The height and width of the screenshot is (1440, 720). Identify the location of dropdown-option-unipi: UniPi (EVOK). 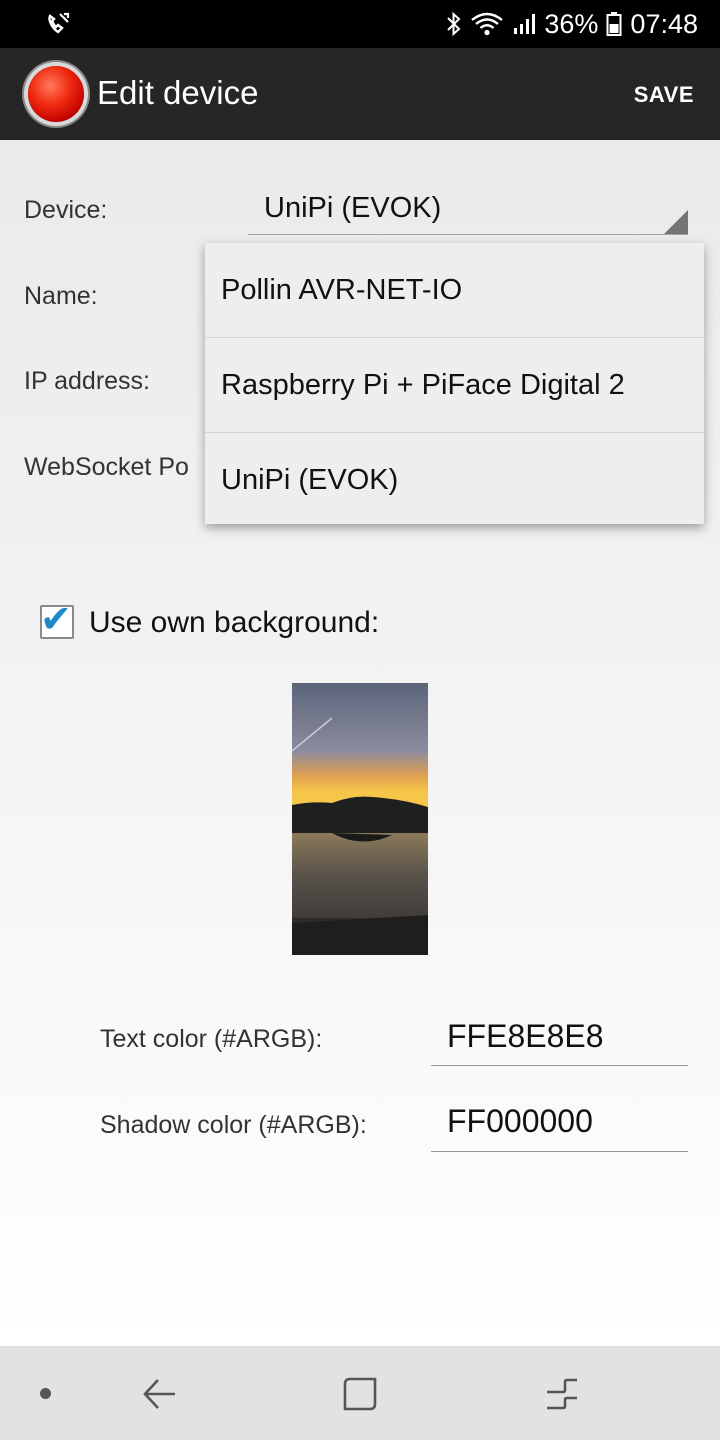
(454, 480).